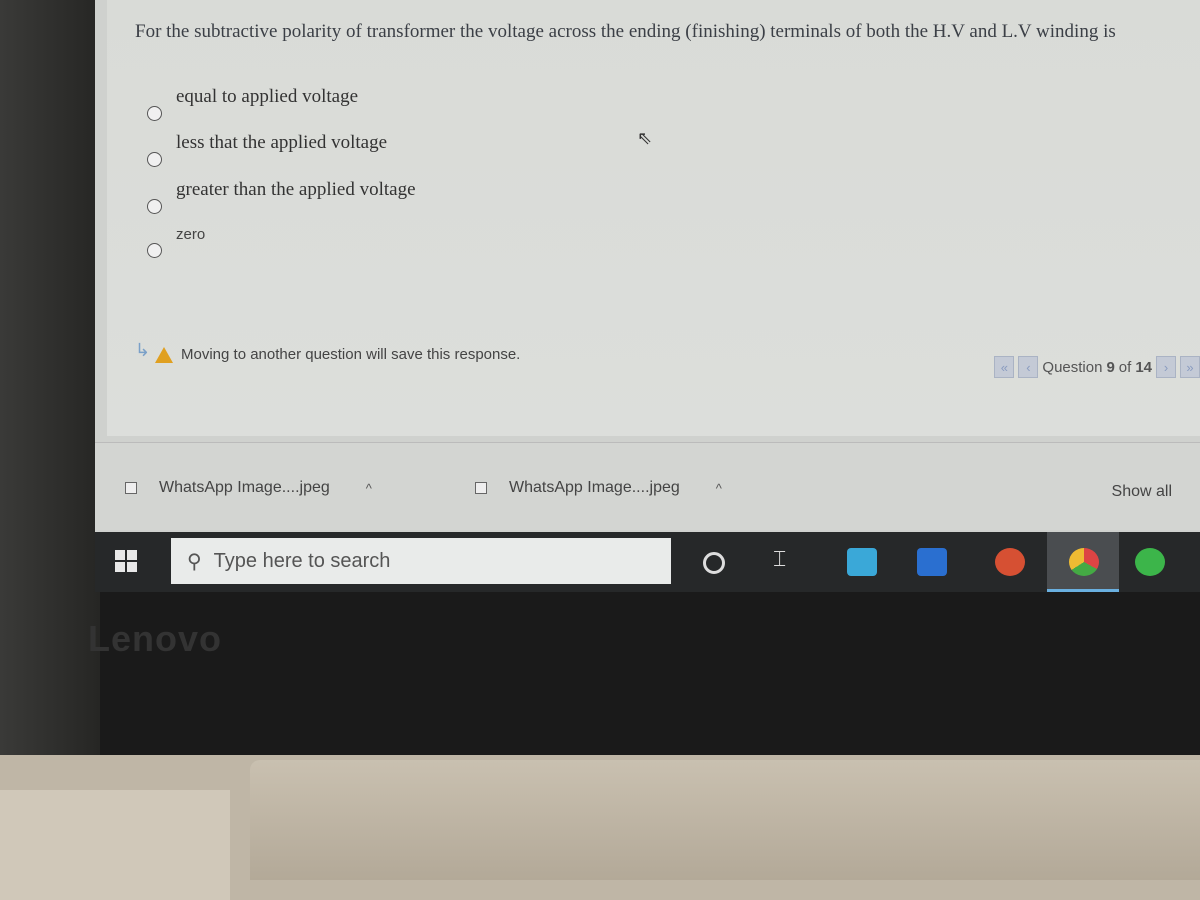 This screenshot has width=1200, height=900. Describe the element at coordinates (1166, 367) in the screenshot. I see `next-question-button: ›` at that location.